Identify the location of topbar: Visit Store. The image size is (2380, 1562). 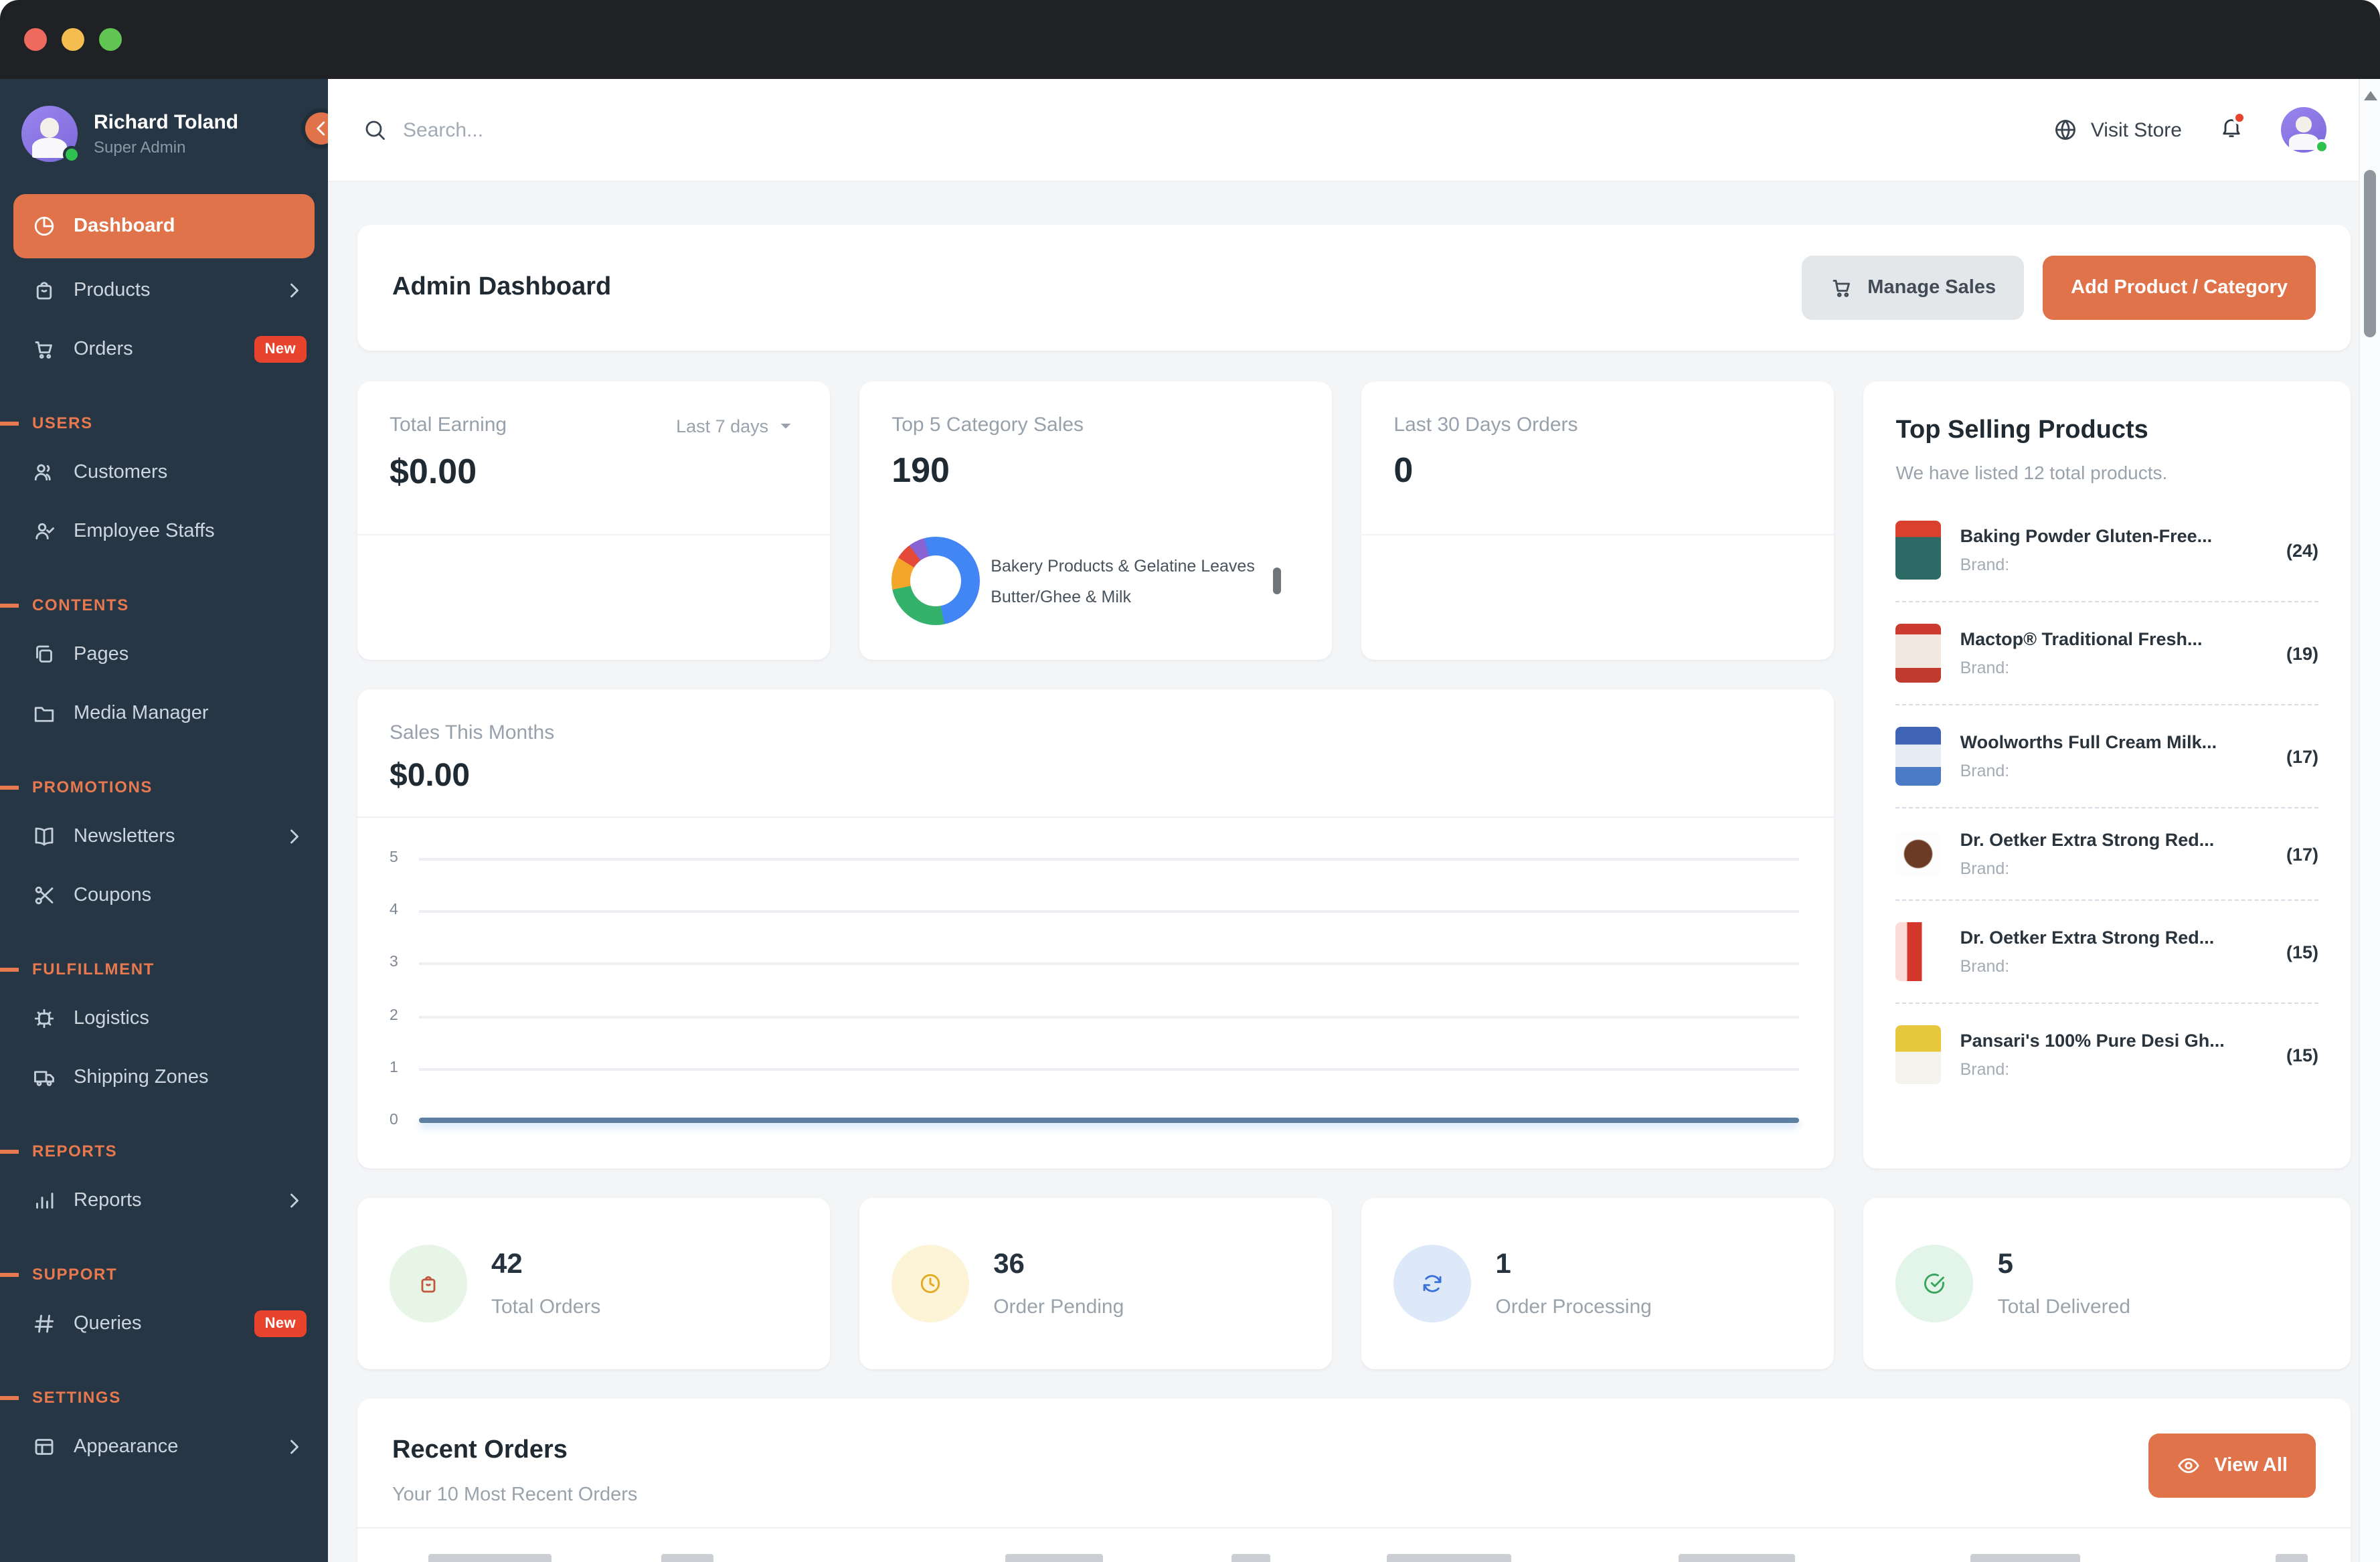
(1354, 130).